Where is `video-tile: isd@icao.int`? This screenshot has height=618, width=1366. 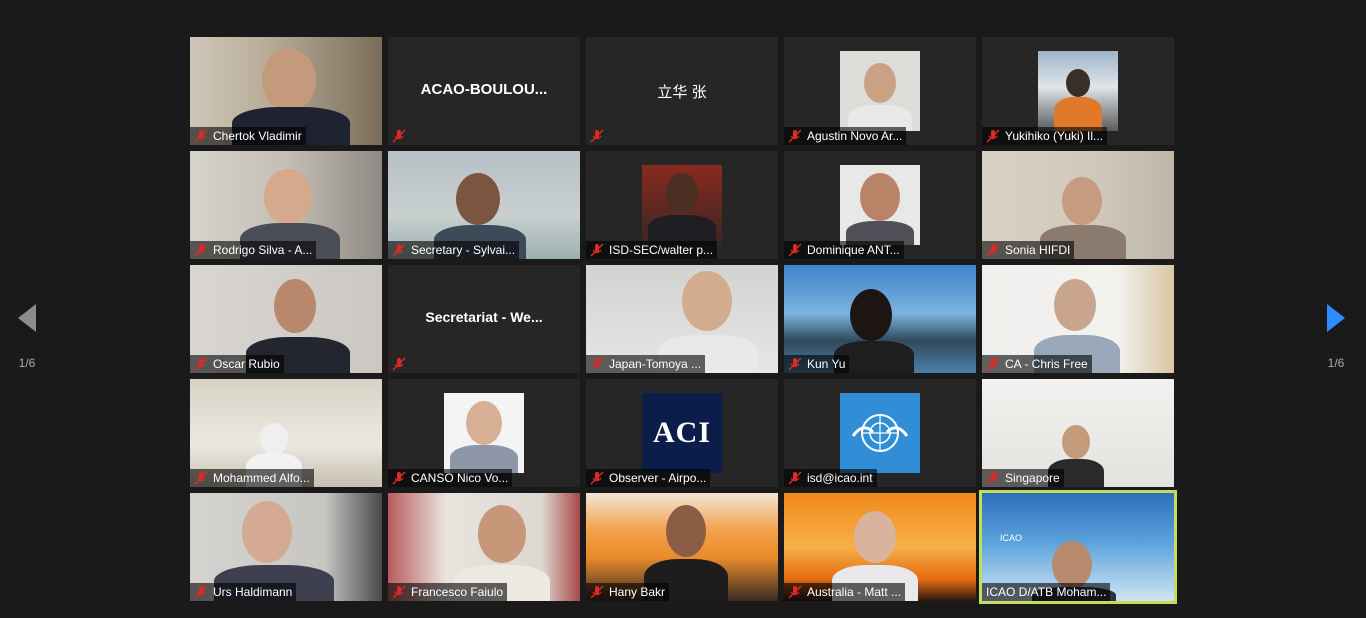 video-tile: isd@icao.int is located at coordinates (880, 433).